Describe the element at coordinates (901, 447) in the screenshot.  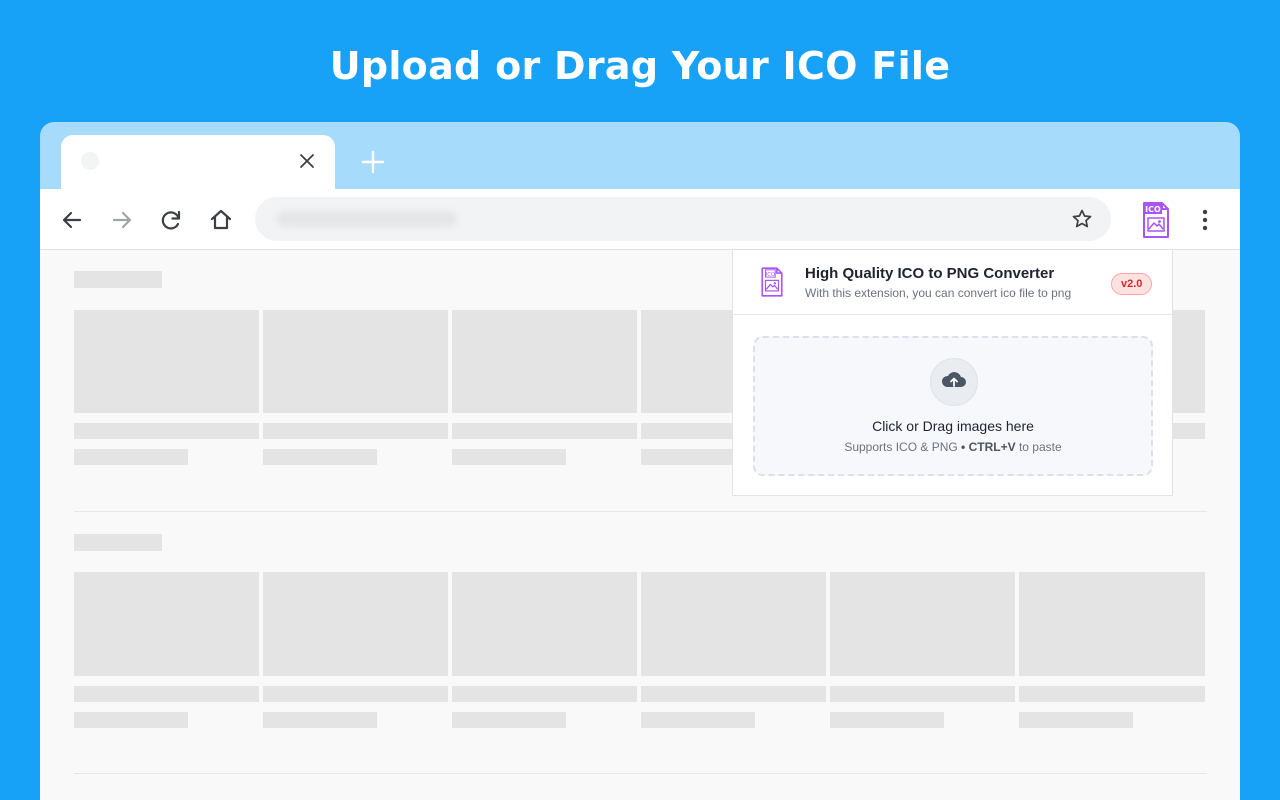
I see `dropzone-formats: Supports ICO & PNG` at that location.